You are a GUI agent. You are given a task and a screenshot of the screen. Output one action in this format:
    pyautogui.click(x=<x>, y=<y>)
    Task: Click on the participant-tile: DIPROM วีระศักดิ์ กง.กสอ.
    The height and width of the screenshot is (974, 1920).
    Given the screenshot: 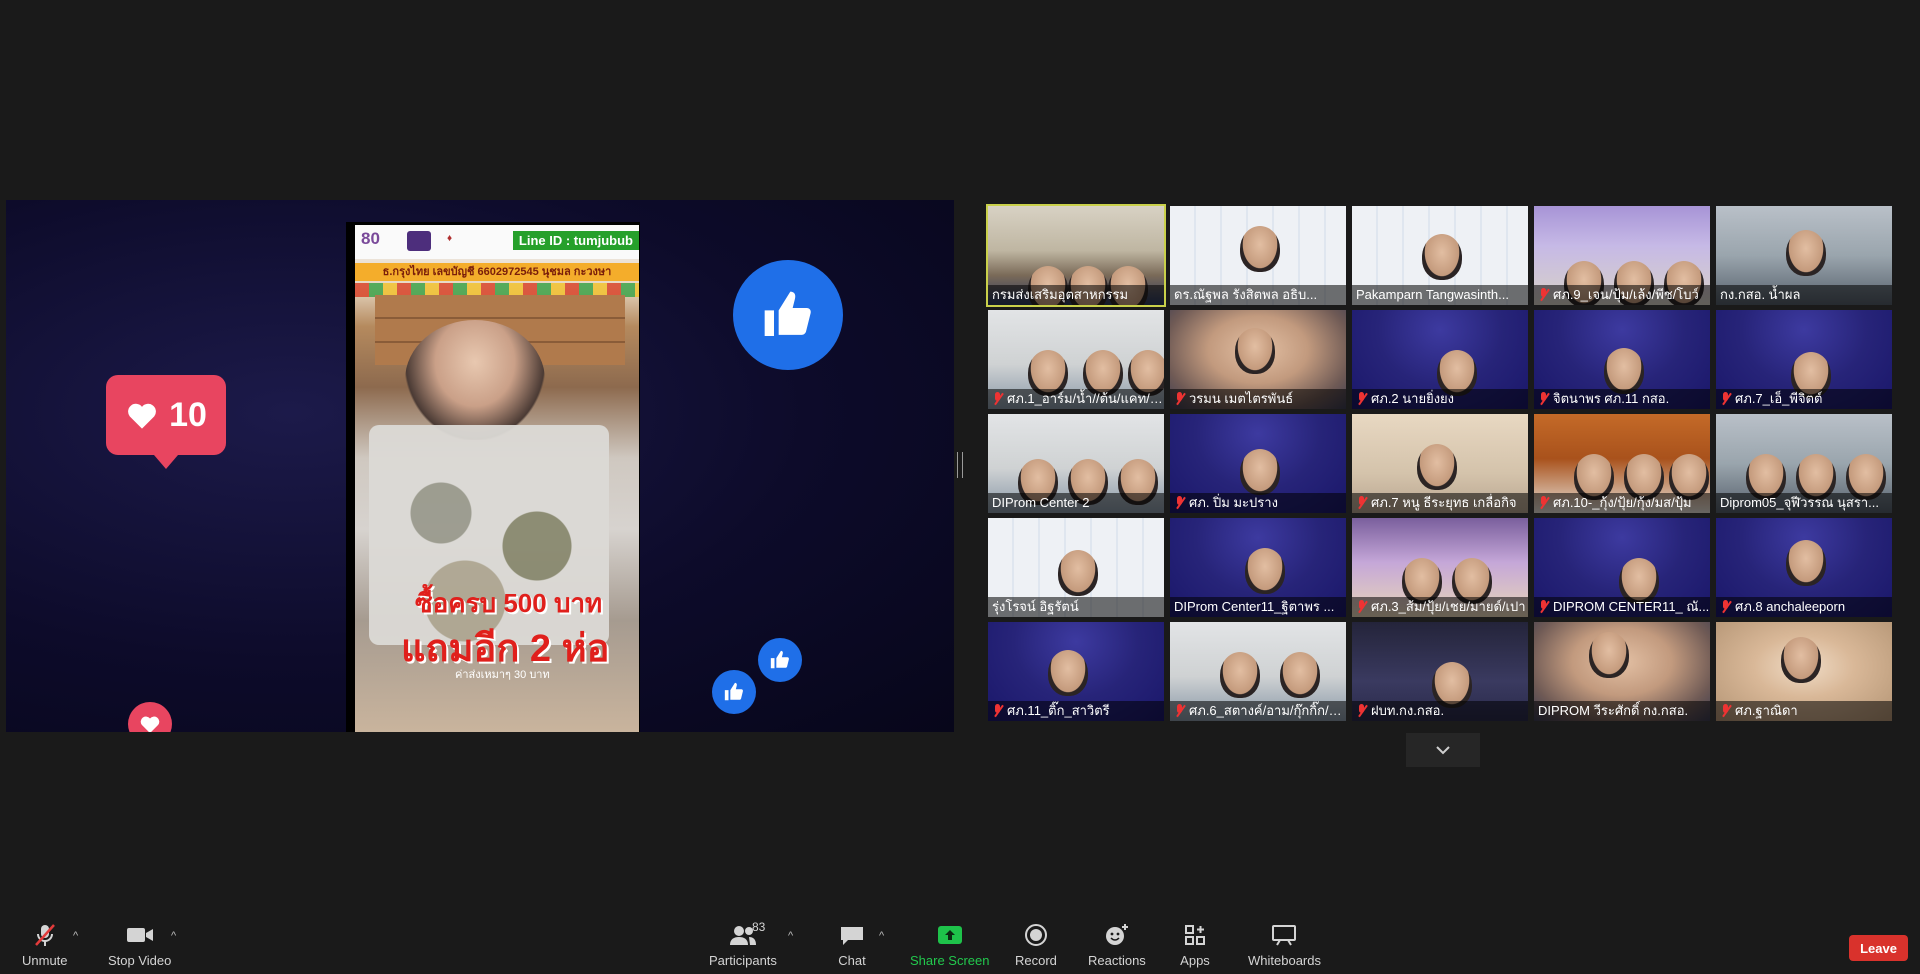 What is the action you would take?
    pyautogui.click(x=1622, y=671)
    